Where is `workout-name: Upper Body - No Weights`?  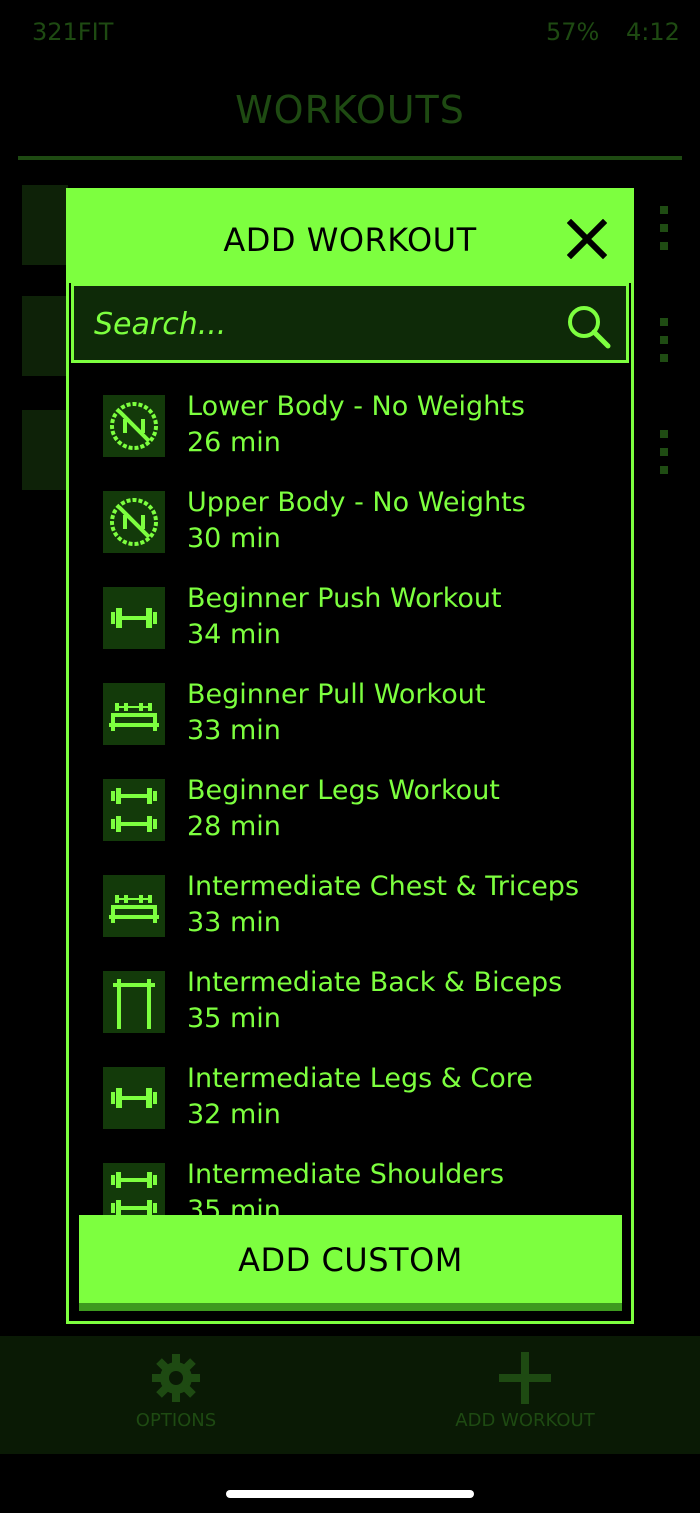
workout-name: Upper Body - No Weights is located at coordinates (356, 502).